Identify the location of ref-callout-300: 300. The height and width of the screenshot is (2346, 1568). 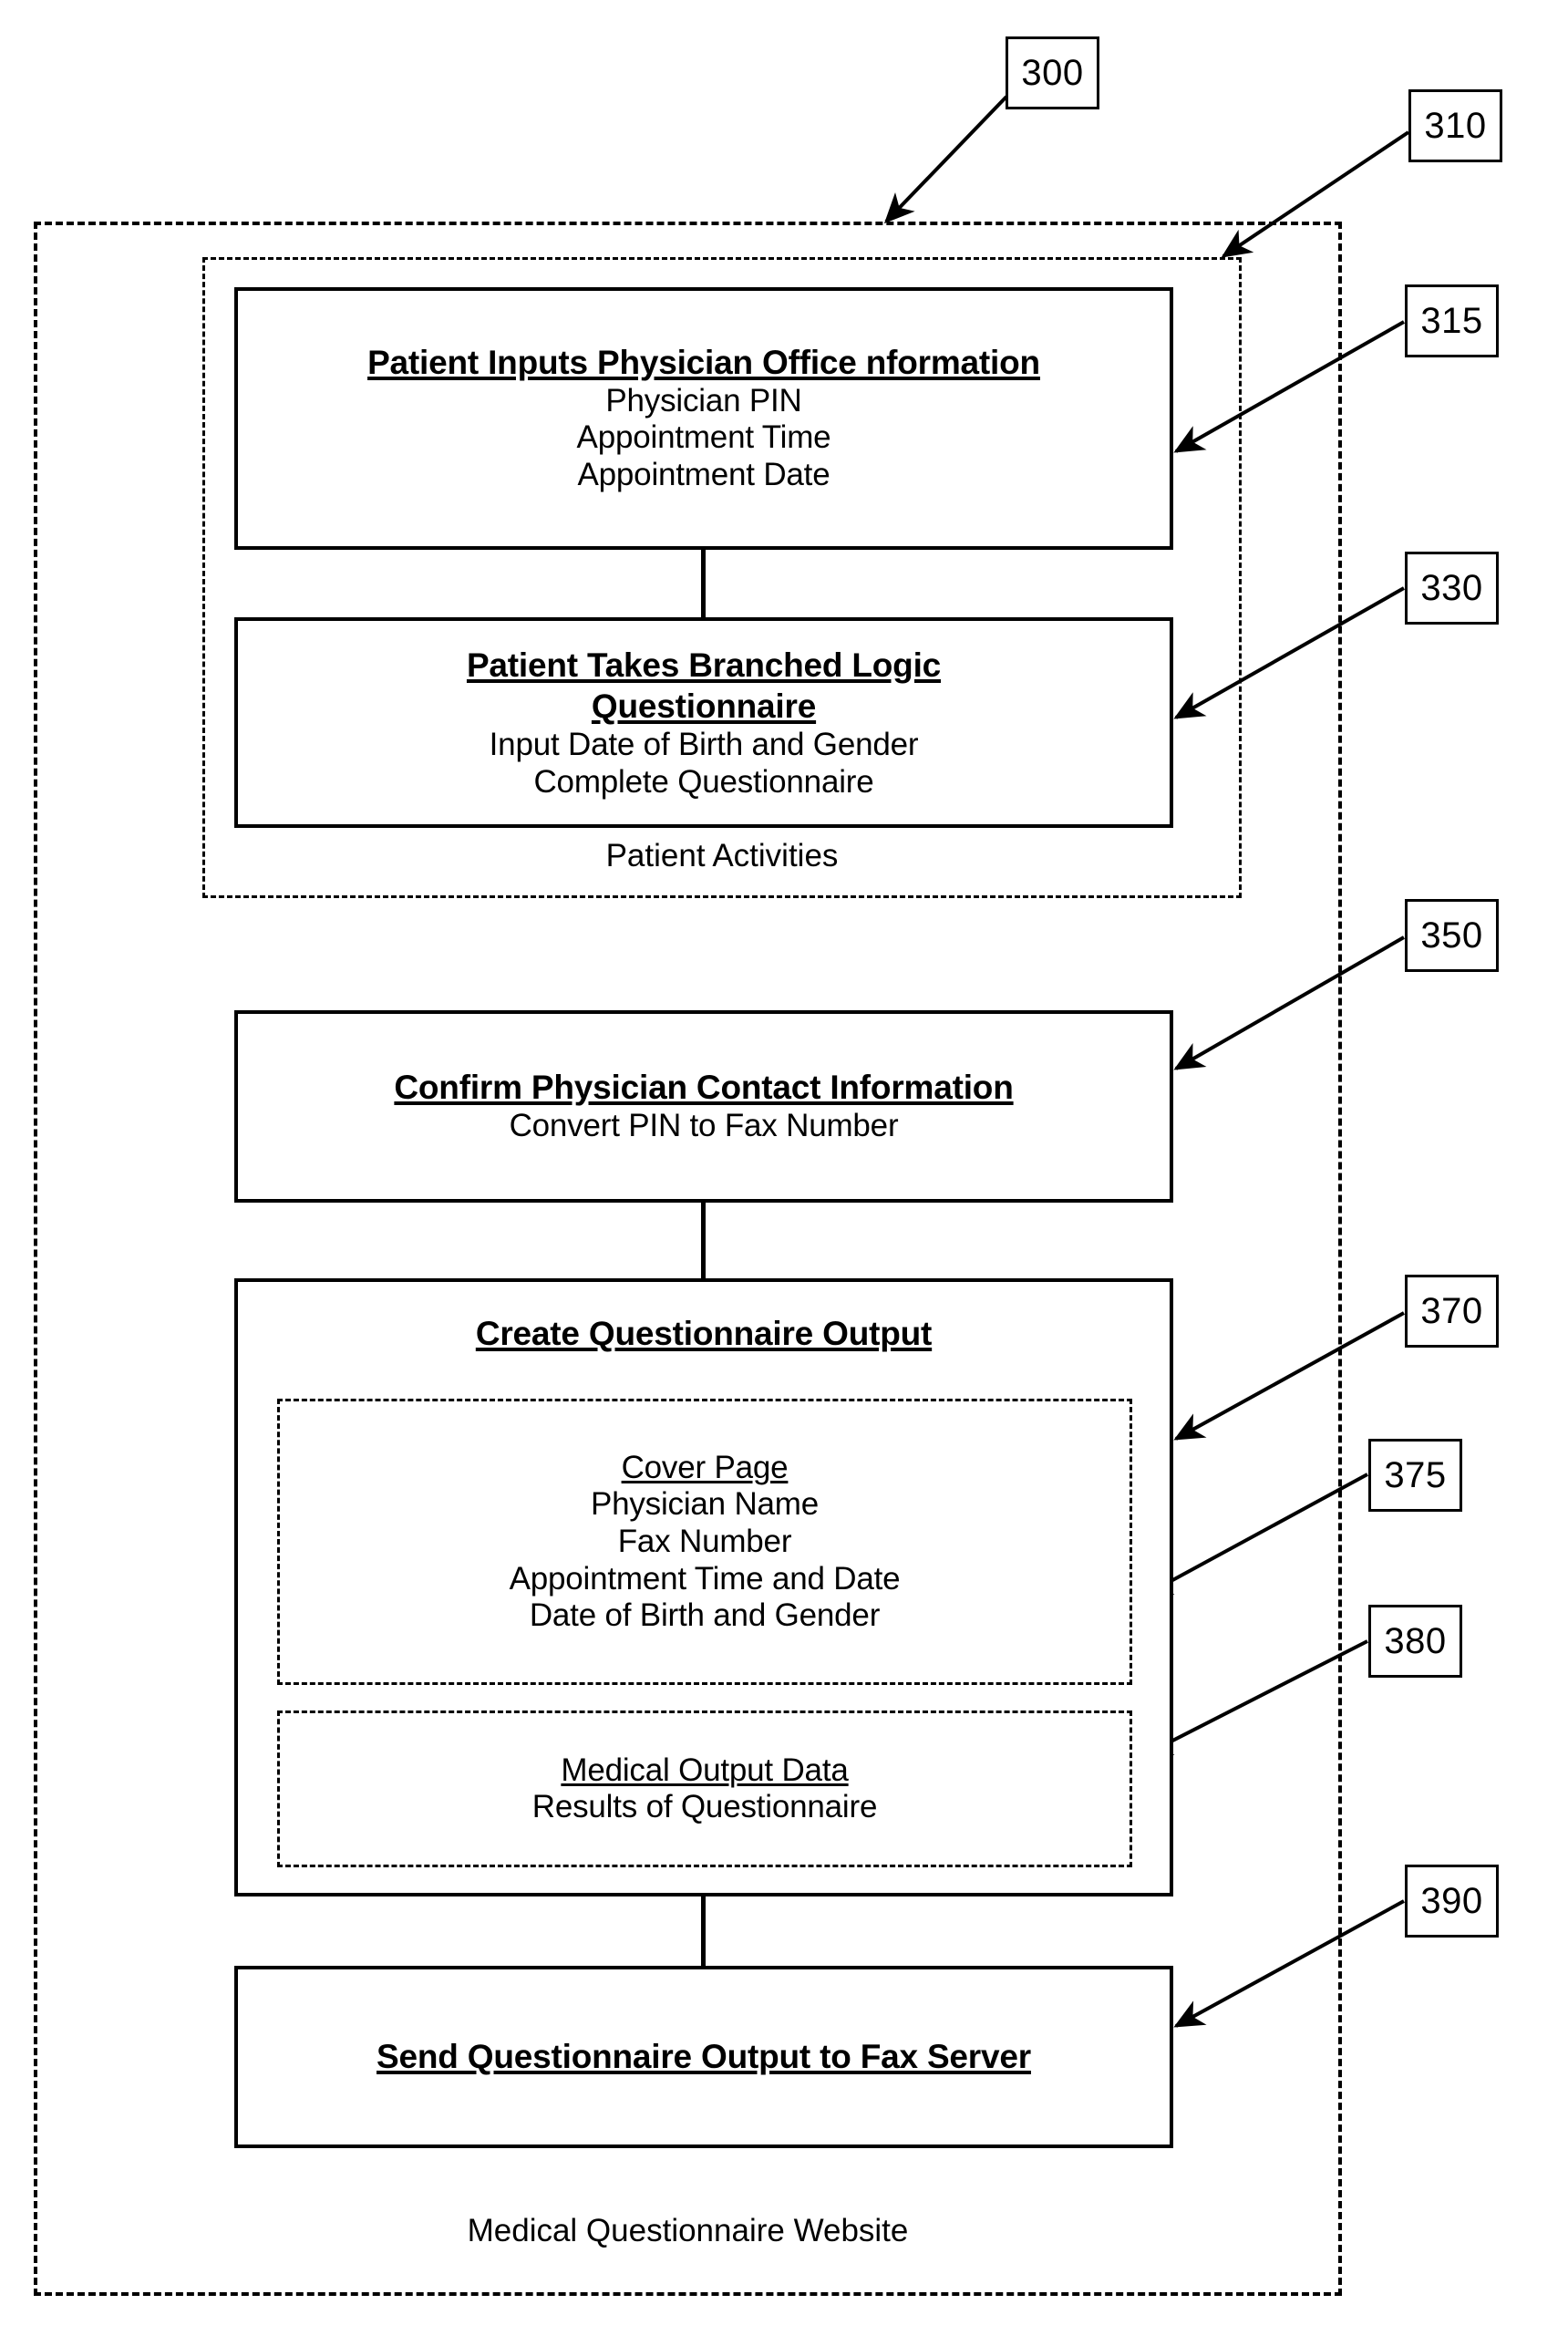
(1052, 72).